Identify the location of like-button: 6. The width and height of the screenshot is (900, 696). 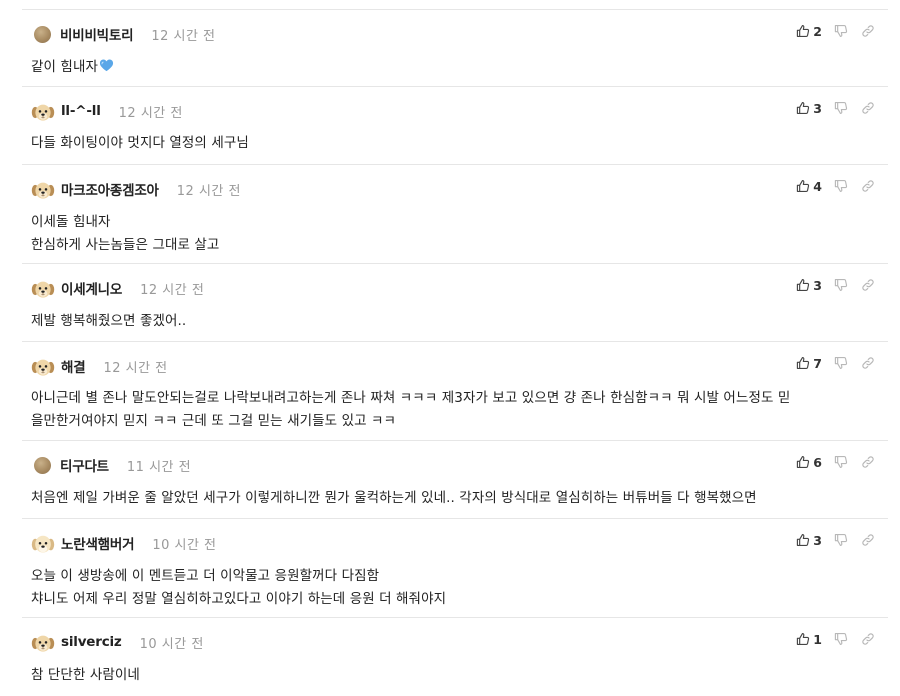
(809, 462).